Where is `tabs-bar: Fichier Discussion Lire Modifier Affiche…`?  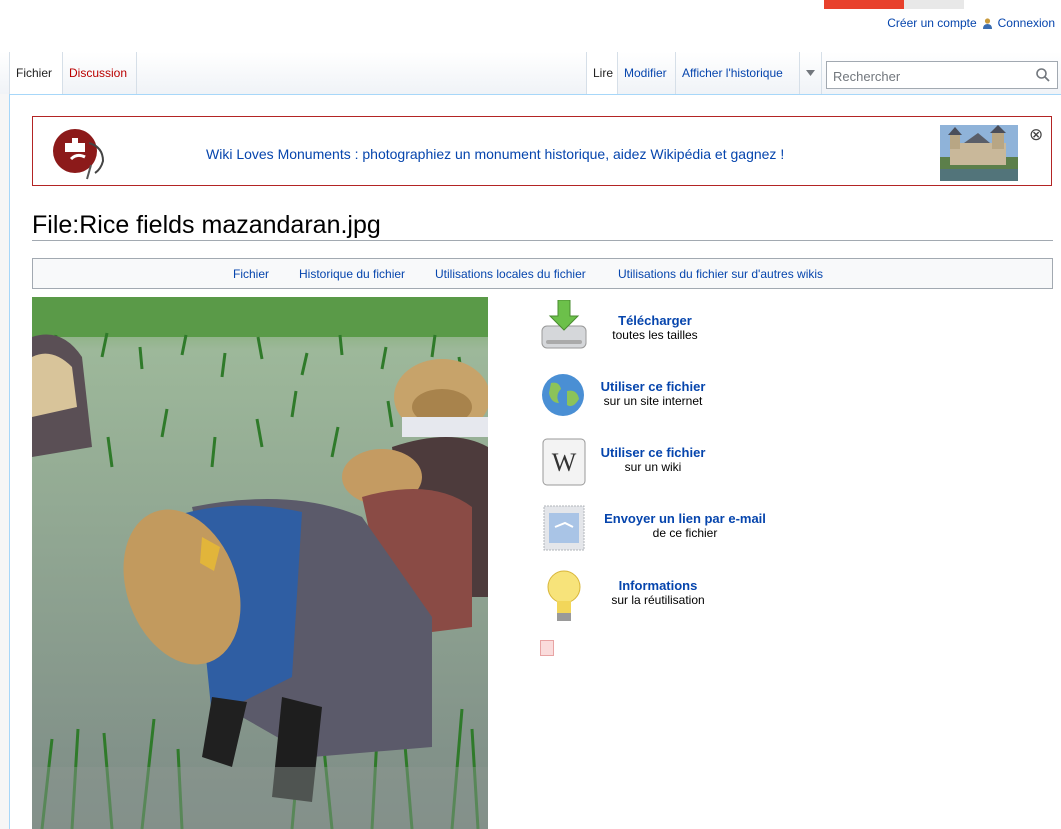
tabs-bar: Fichier Discussion Lire Modifier Affiche… is located at coordinates (530, 73).